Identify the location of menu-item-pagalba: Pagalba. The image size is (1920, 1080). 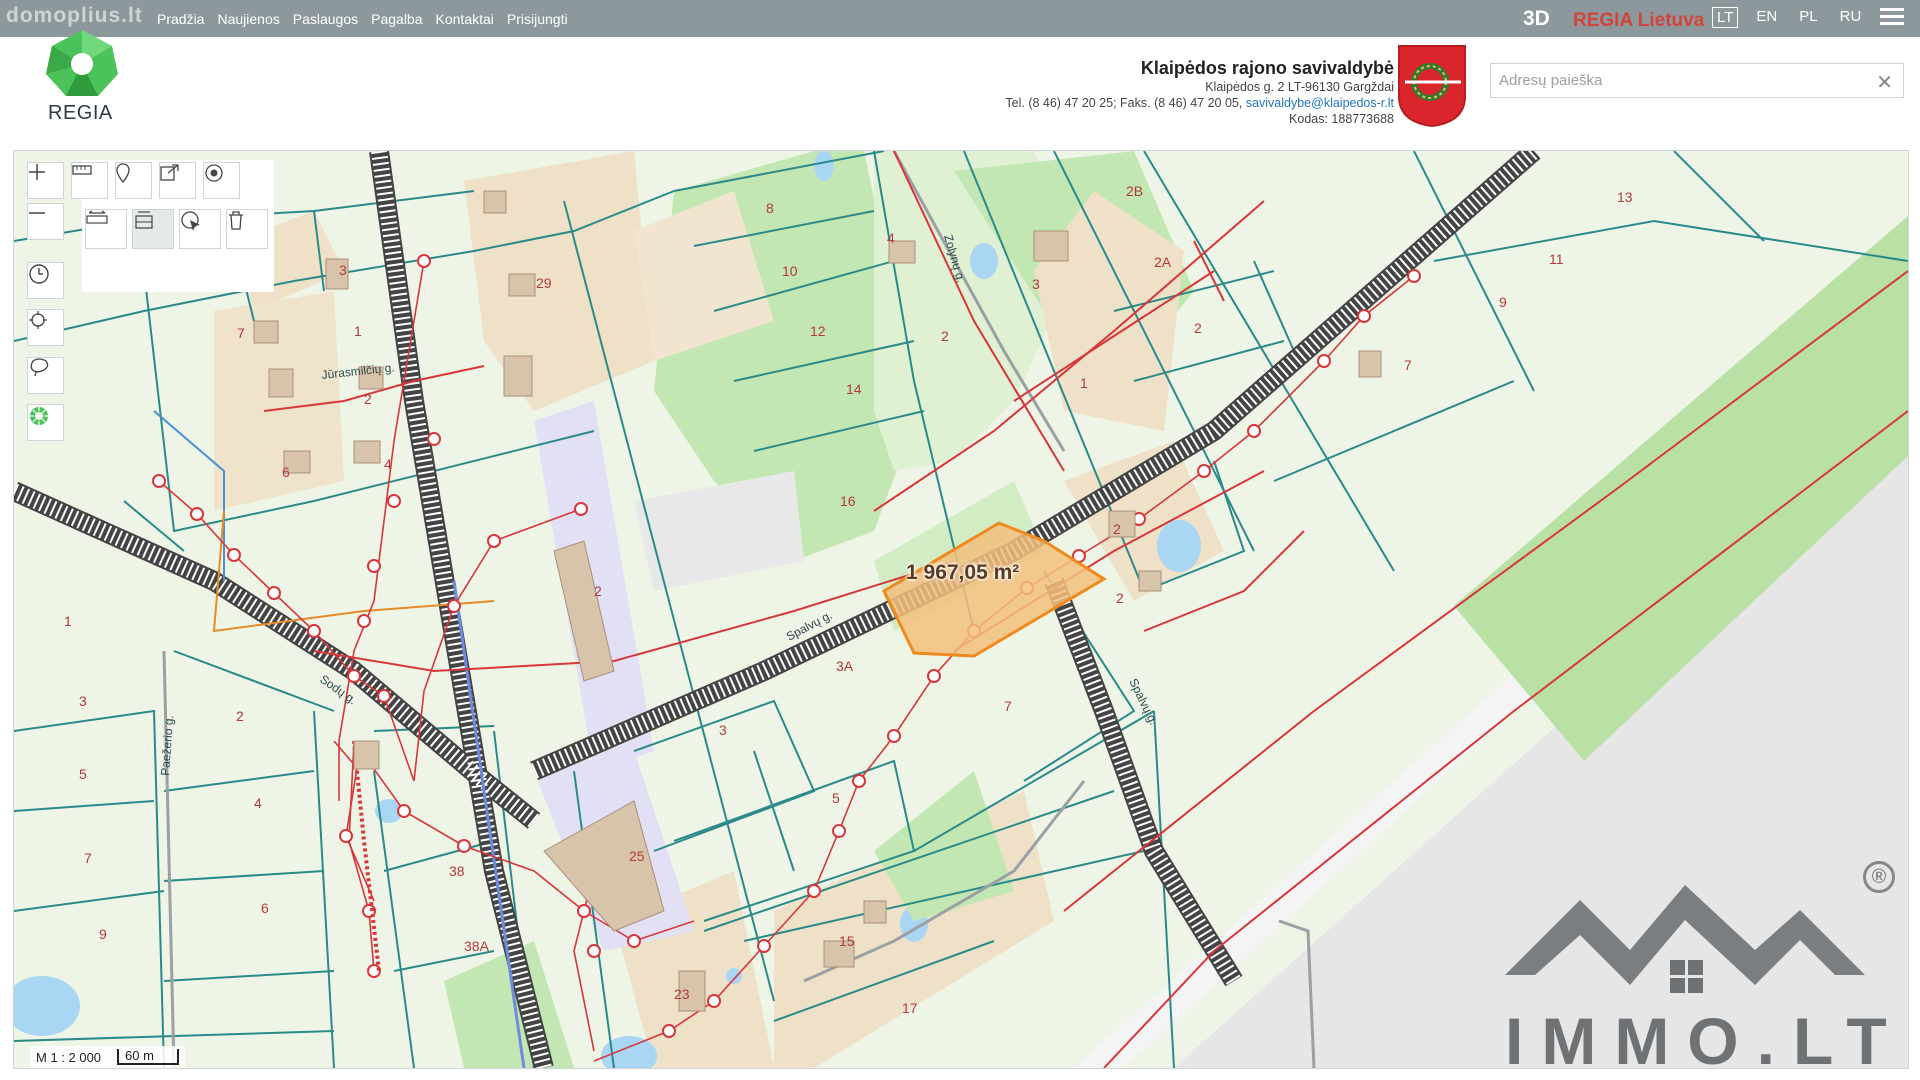
(396, 19).